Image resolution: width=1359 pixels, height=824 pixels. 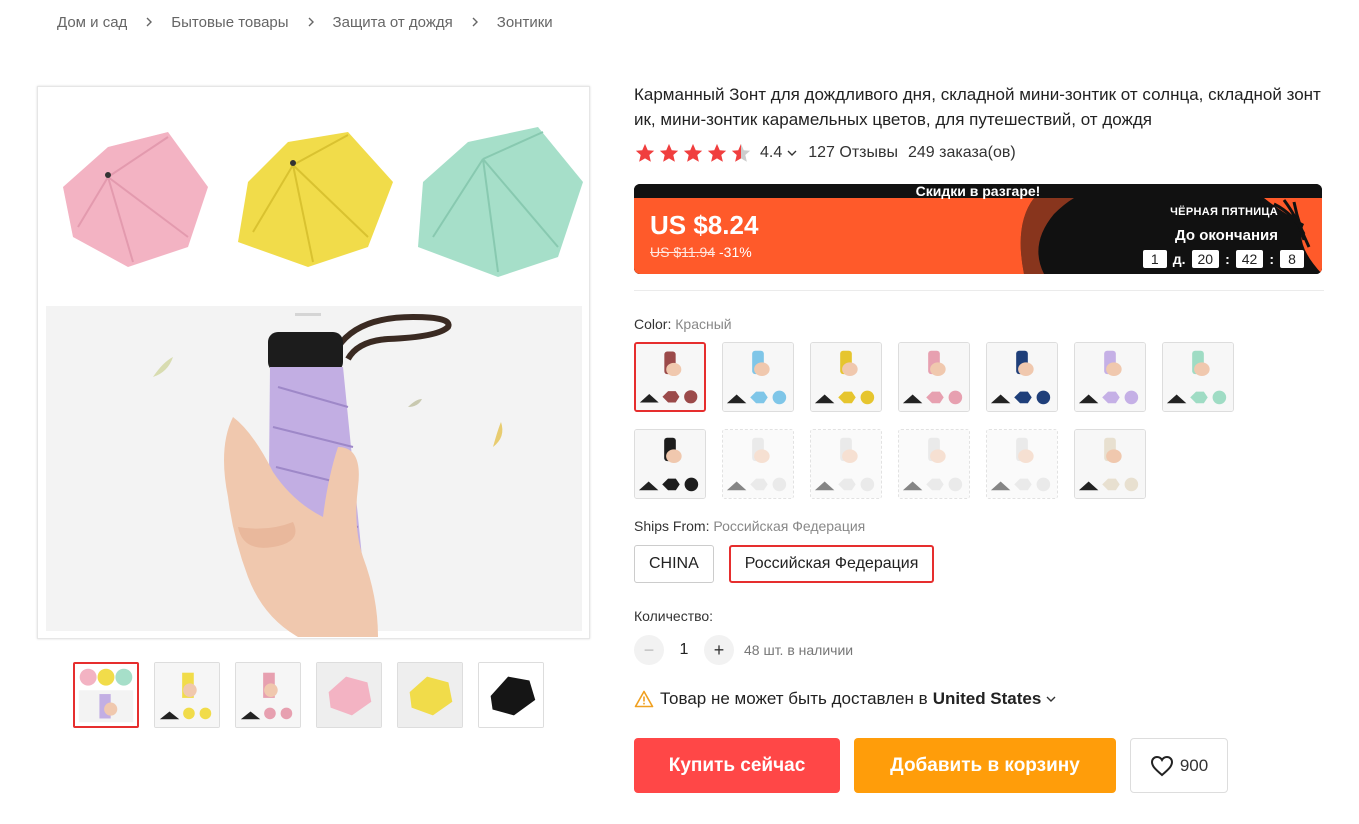 I want to click on ships-from-label-text: Ships From:, so click(x=672, y=526).